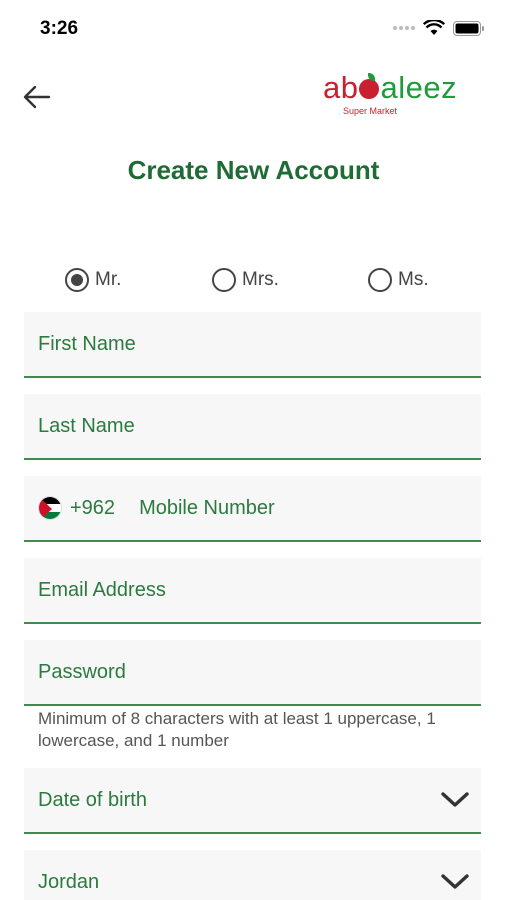 The image size is (507, 900). I want to click on password-placeholder: Password, so click(82, 671).